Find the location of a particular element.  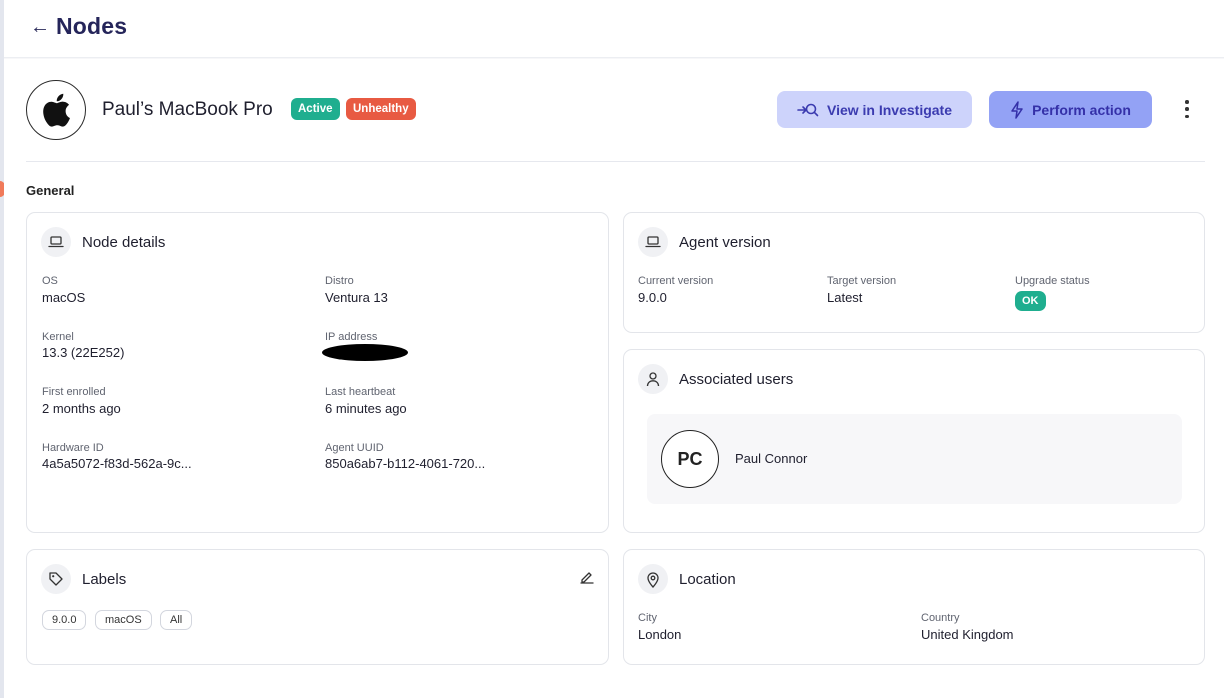

upgrade-status-label: Upgrade status is located at coordinates (1052, 281).